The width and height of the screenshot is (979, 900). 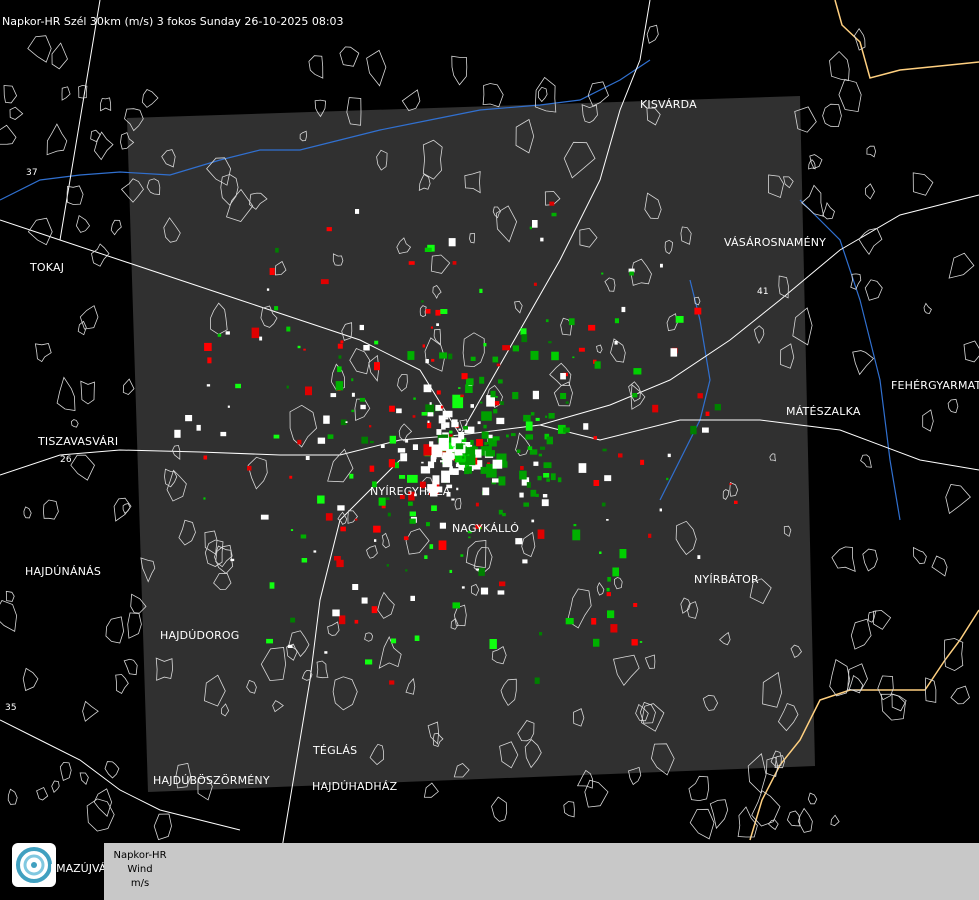 What do you see at coordinates (140, 855) in the screenshot?
I see `legend-title-line1: Napkor-HR` at bounding box center [140, 855].